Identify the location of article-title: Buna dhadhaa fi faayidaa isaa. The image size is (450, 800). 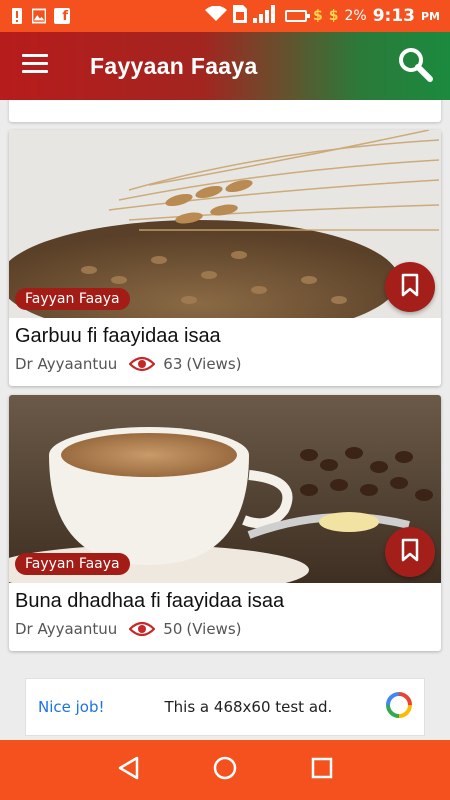
(225, 599).